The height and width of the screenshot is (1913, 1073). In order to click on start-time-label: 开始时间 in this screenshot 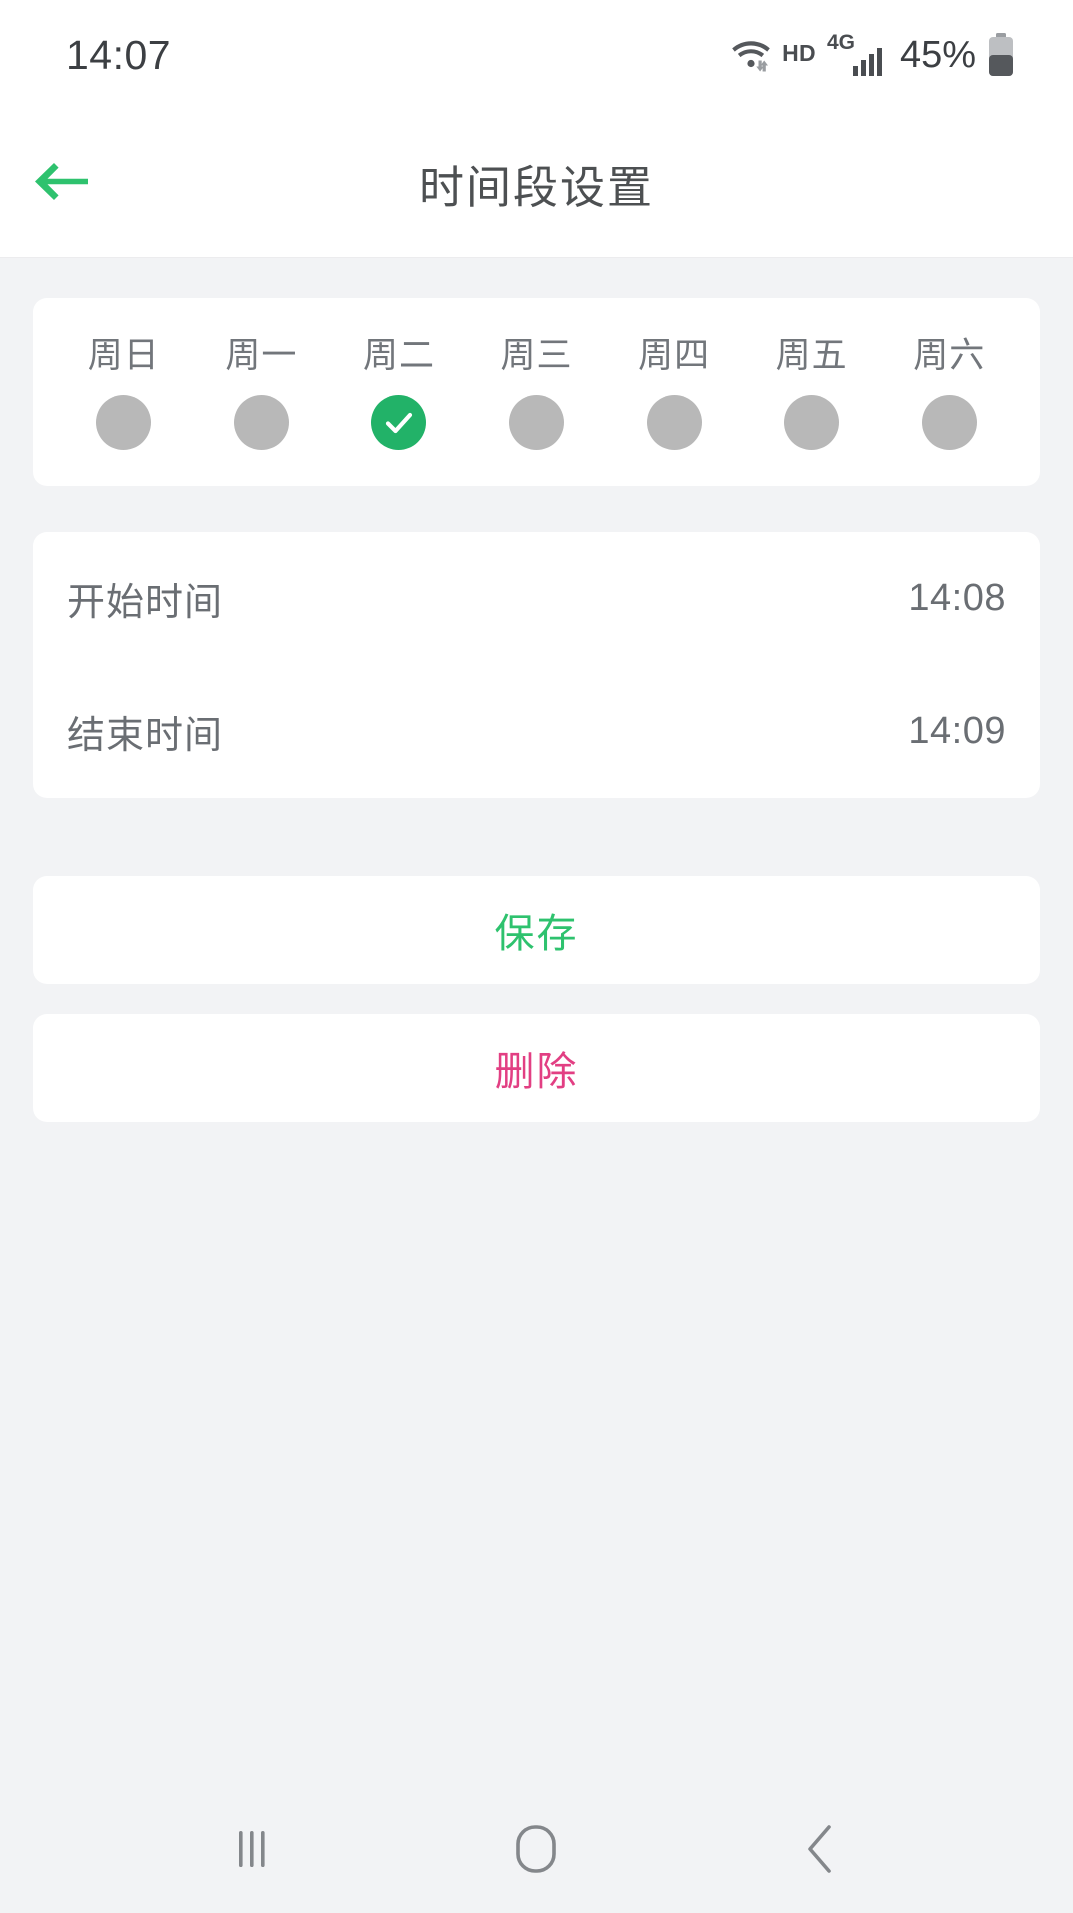, I will do `click(145, 603)`.